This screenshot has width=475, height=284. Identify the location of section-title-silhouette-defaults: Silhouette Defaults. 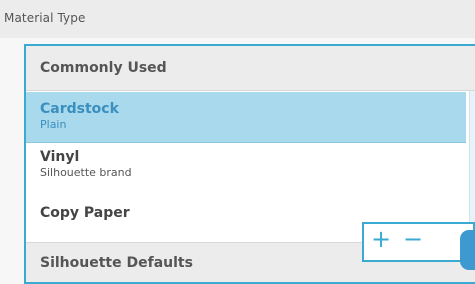
(116, 263).